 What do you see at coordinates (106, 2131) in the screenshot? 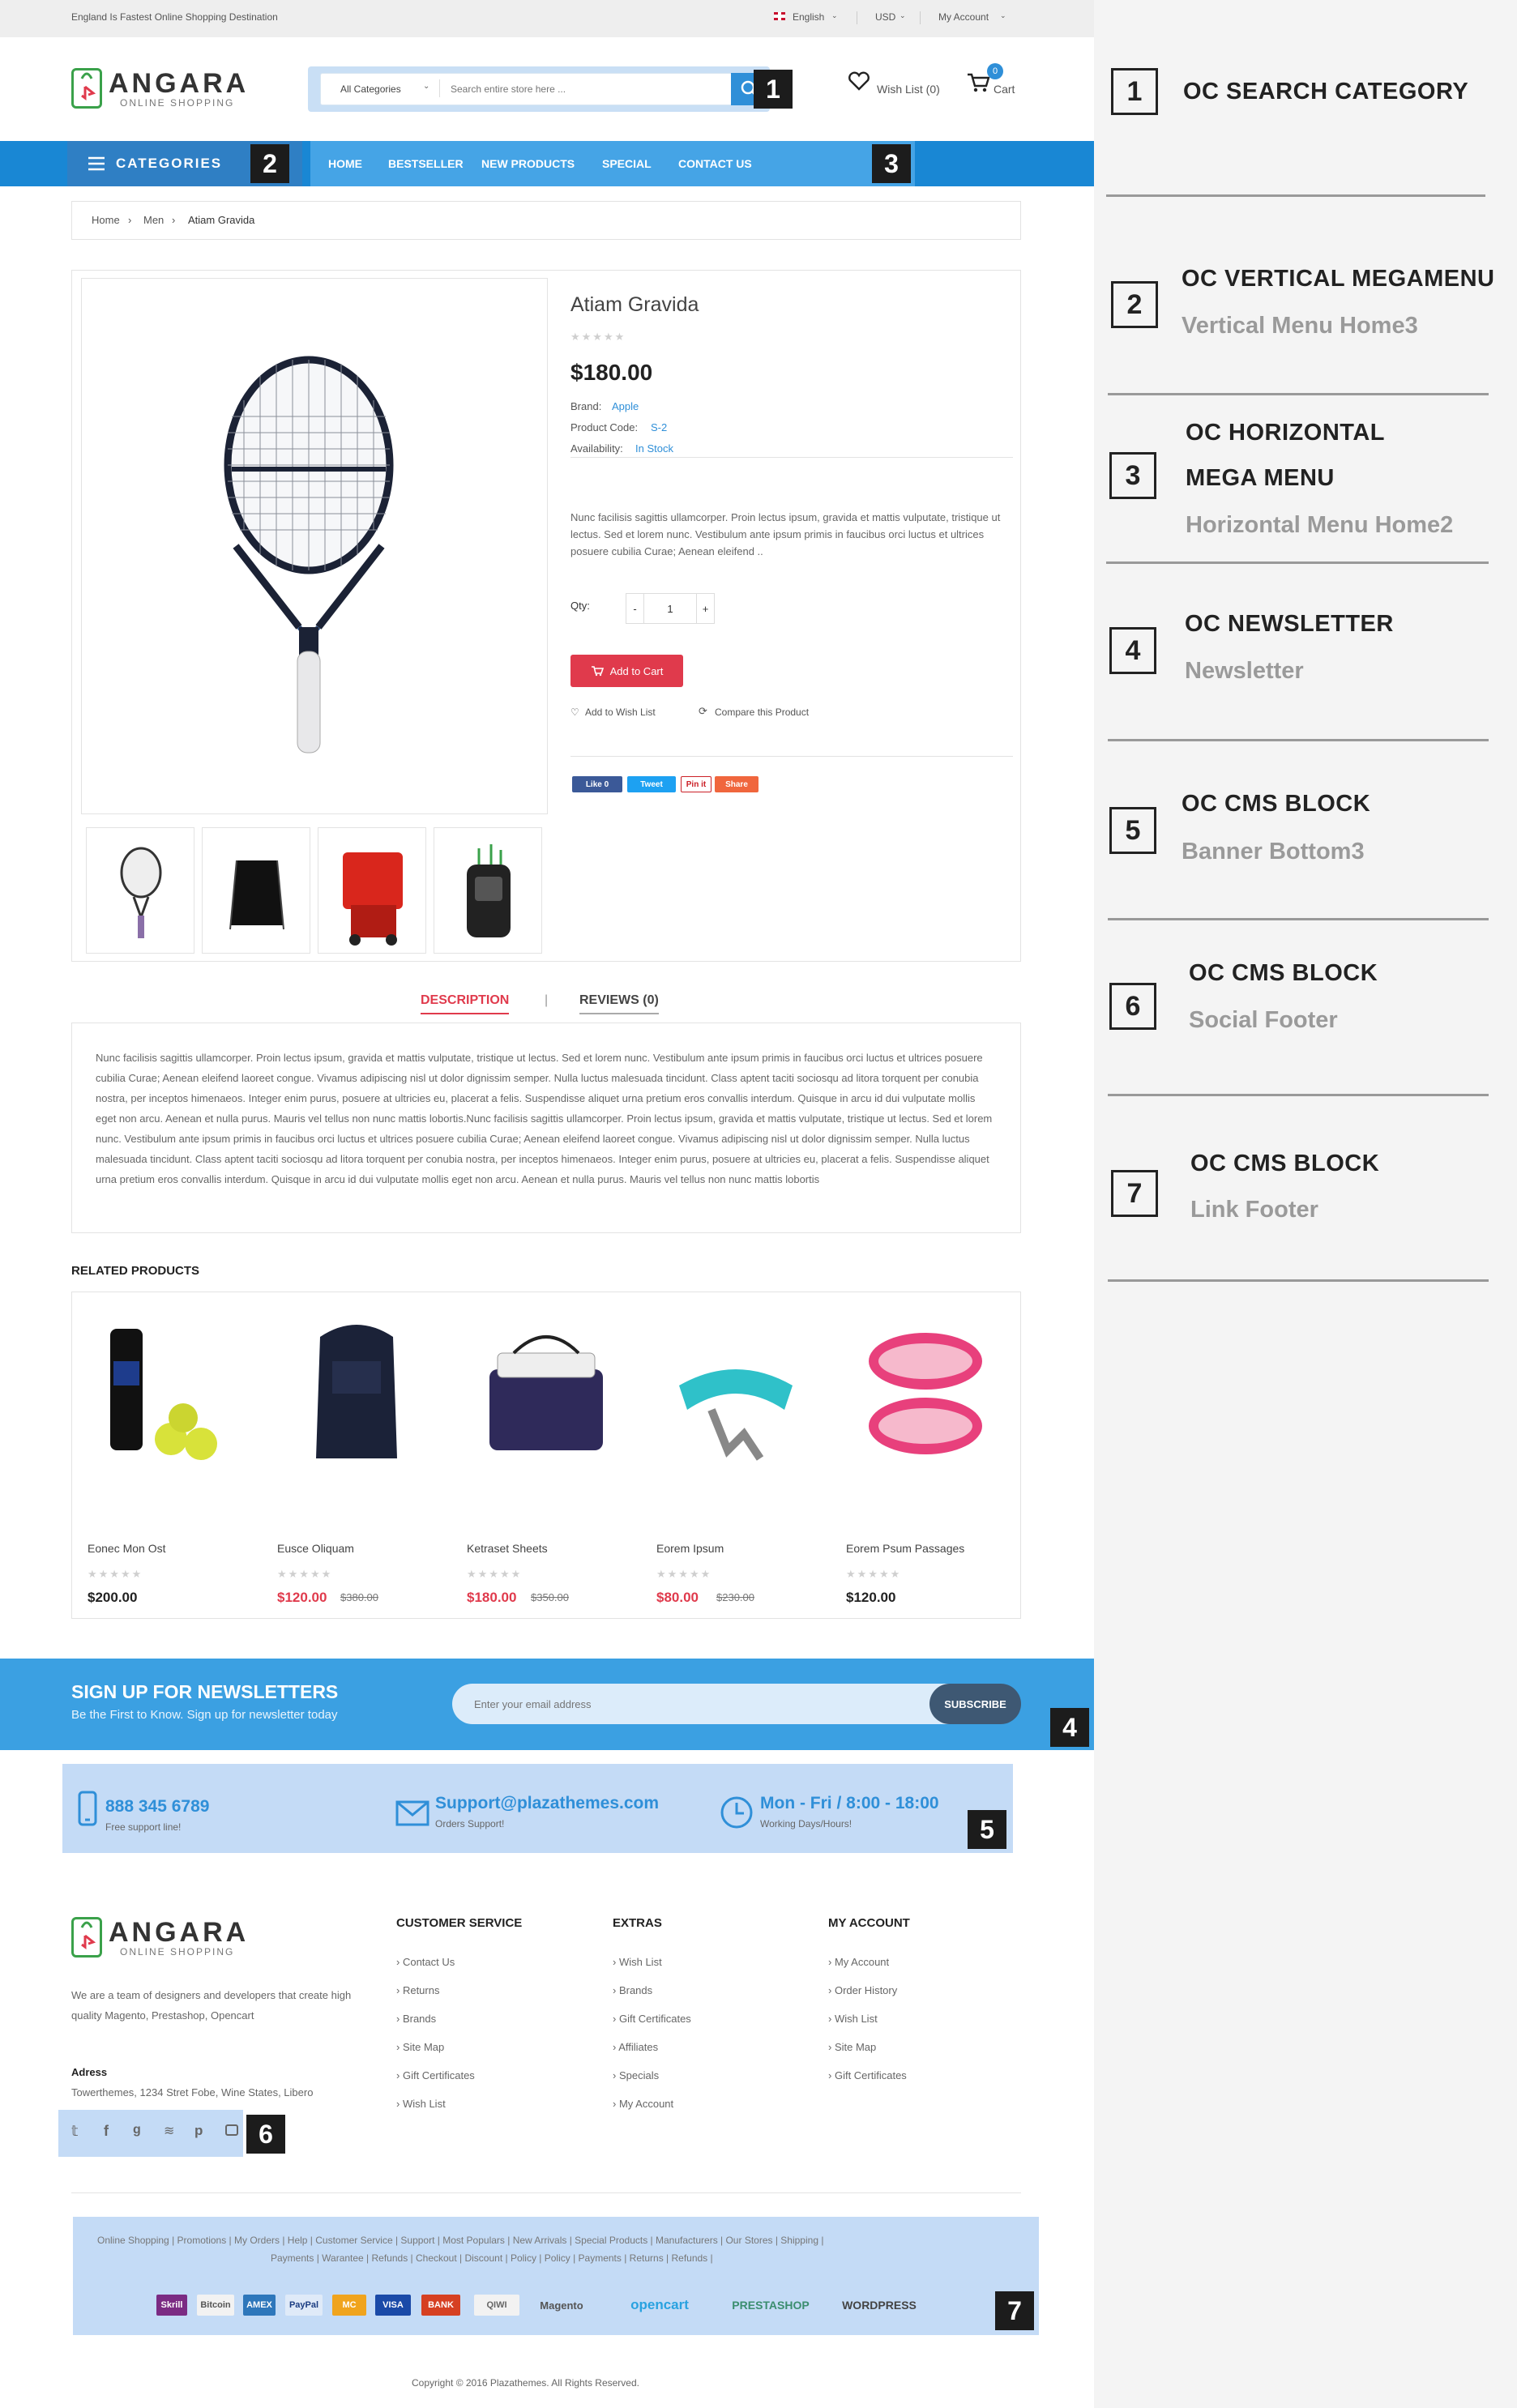
I see `facebook-icon: f` at bounding box center [106, 2131].